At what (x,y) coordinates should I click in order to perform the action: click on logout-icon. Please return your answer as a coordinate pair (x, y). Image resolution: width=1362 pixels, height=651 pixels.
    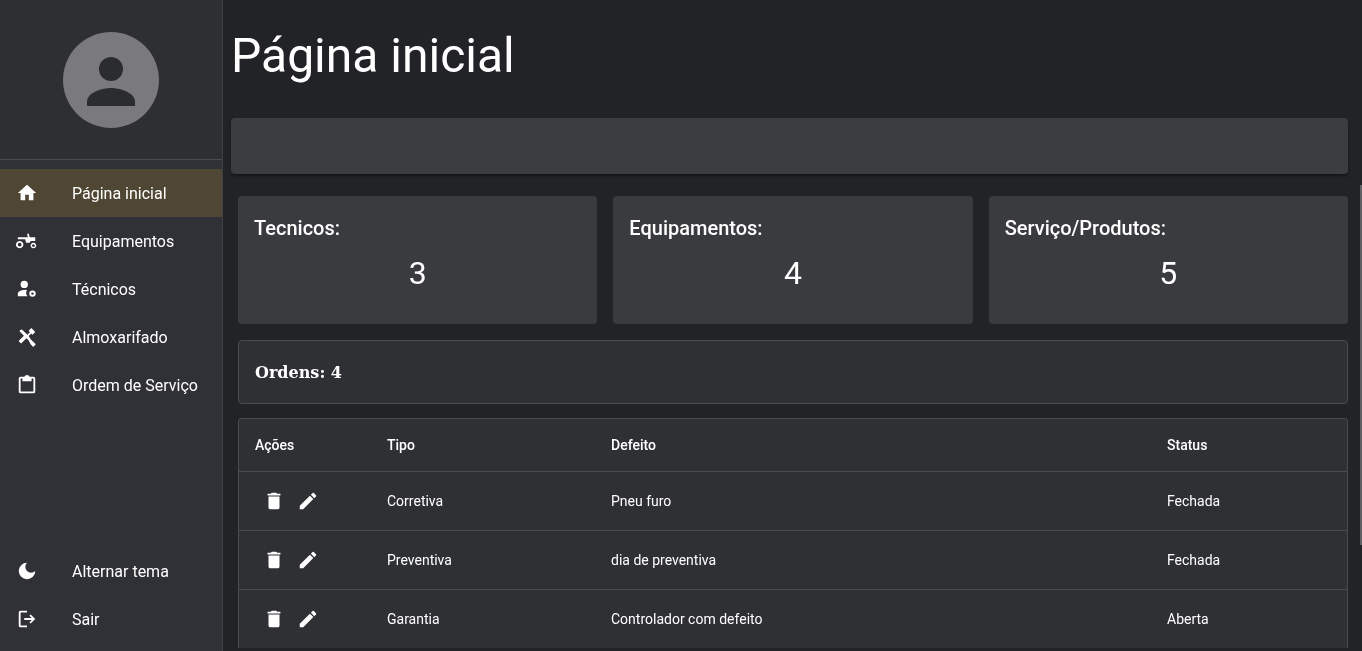
    Looking at the image, I should click on (27, 619).